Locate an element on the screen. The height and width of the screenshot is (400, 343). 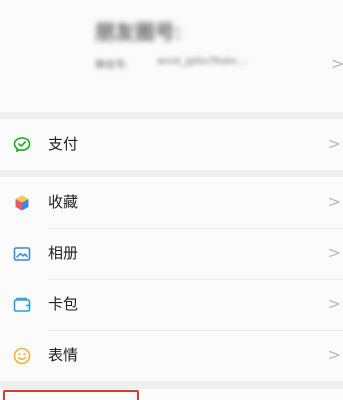
menu-item-favorites: 收藏 > is located at coordinates (171, 202).